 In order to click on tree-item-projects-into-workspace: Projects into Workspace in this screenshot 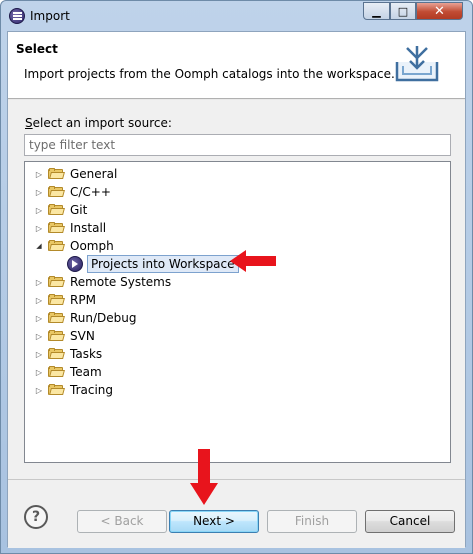, I will do `click(143, 264)`.